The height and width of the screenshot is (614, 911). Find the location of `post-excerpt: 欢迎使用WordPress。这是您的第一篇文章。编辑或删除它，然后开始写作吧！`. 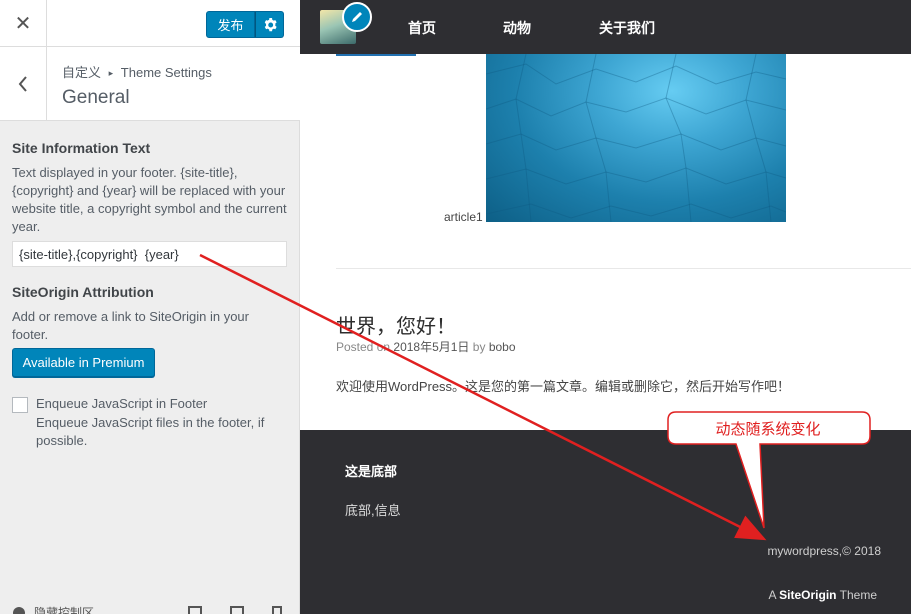

post-excerpt: 欢迎使用WordPress。这是您的第一篇文章。编辑或删除它，然后开始写作吧！ is located at coordinates (563, 386).